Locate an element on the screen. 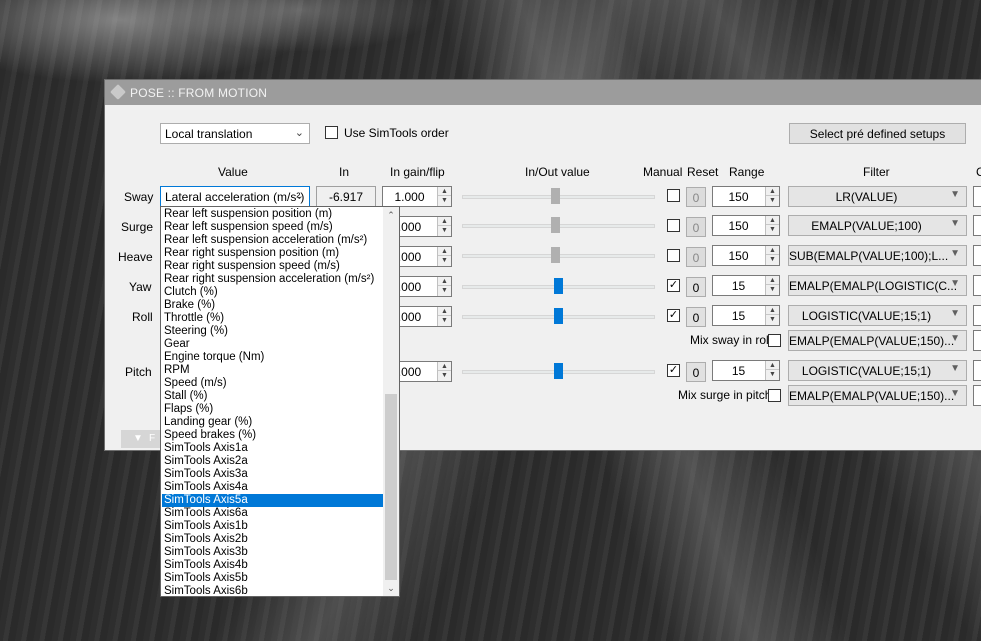  mix-sway-in-roll-filter-select: EMALP(EMALP(VALUE;150)... ▼ is located at coordinates (877, 340).